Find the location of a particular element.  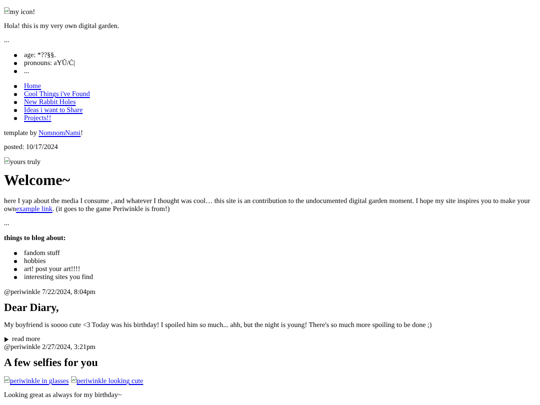

post-title: A few selfies for you is located at coordinates (51, 363).